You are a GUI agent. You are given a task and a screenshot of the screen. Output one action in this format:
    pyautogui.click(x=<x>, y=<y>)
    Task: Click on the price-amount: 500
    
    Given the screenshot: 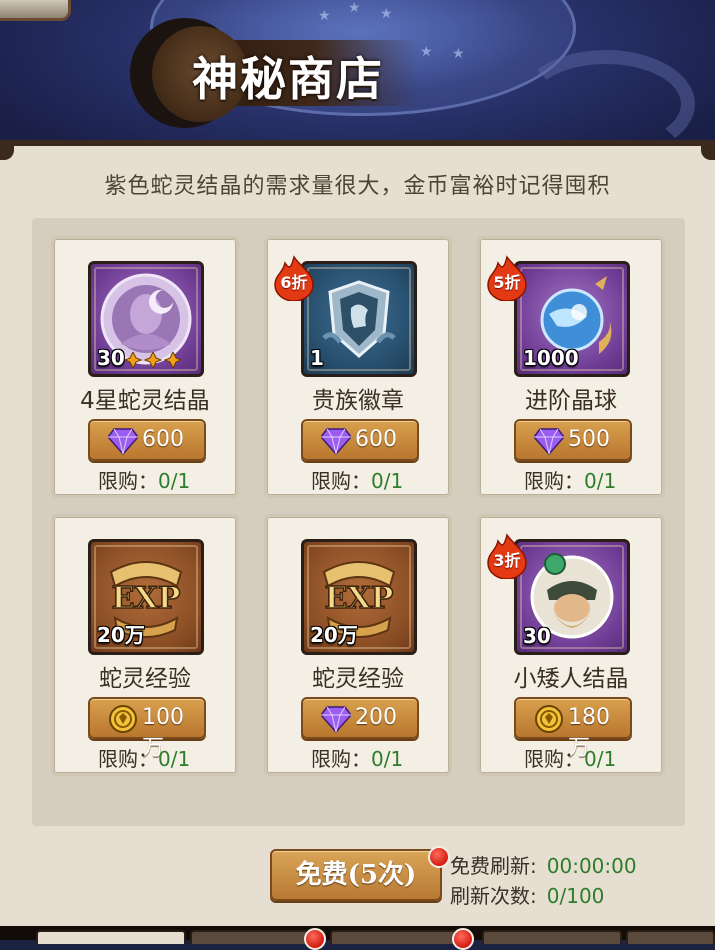 What is the action you would take?
    pyautogui.click(x=589, y=439)
    